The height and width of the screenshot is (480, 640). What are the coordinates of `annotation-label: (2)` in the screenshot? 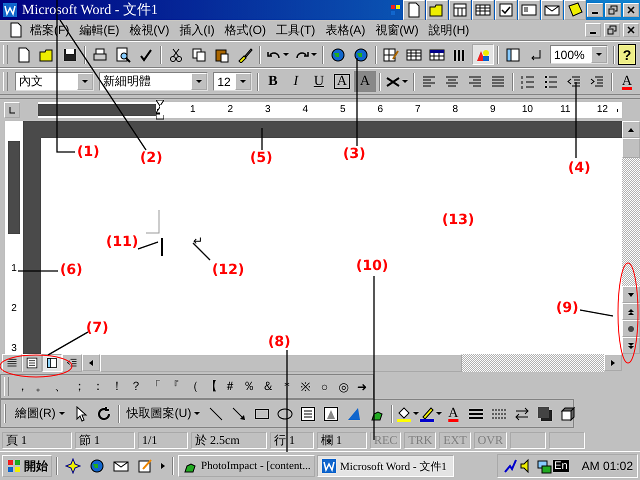 It's located at (151, 158).